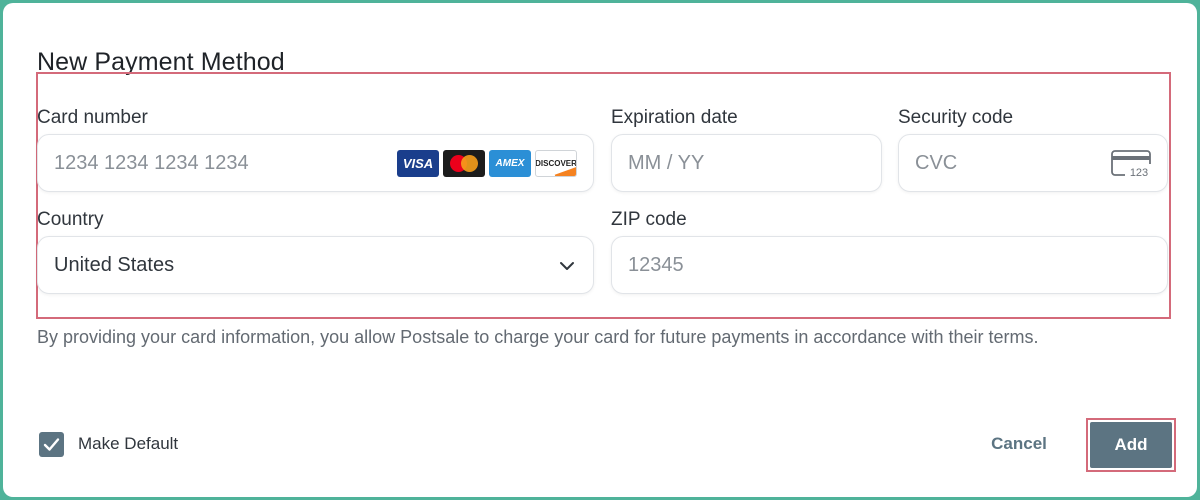 The image size is (1200, 500). Describe the element at coordinates (1005, 163) in the screenshot. I see `security-code-input` at that location.